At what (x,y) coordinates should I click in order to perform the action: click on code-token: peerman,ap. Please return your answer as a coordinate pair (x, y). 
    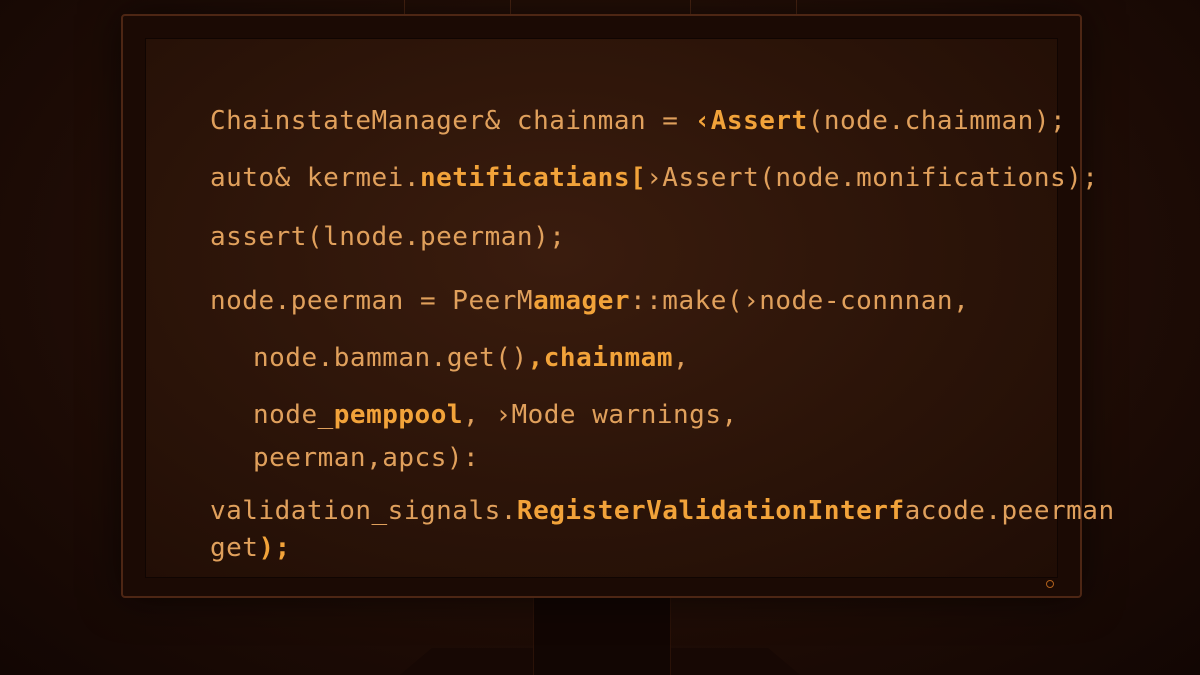
    Looking at the image, I should click on (334, 458).